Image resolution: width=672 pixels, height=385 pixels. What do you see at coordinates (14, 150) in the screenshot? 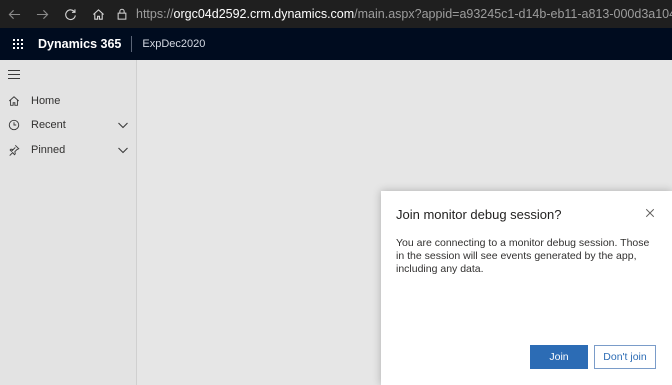
I see `pin-icon` at bounding box center [14, 150].